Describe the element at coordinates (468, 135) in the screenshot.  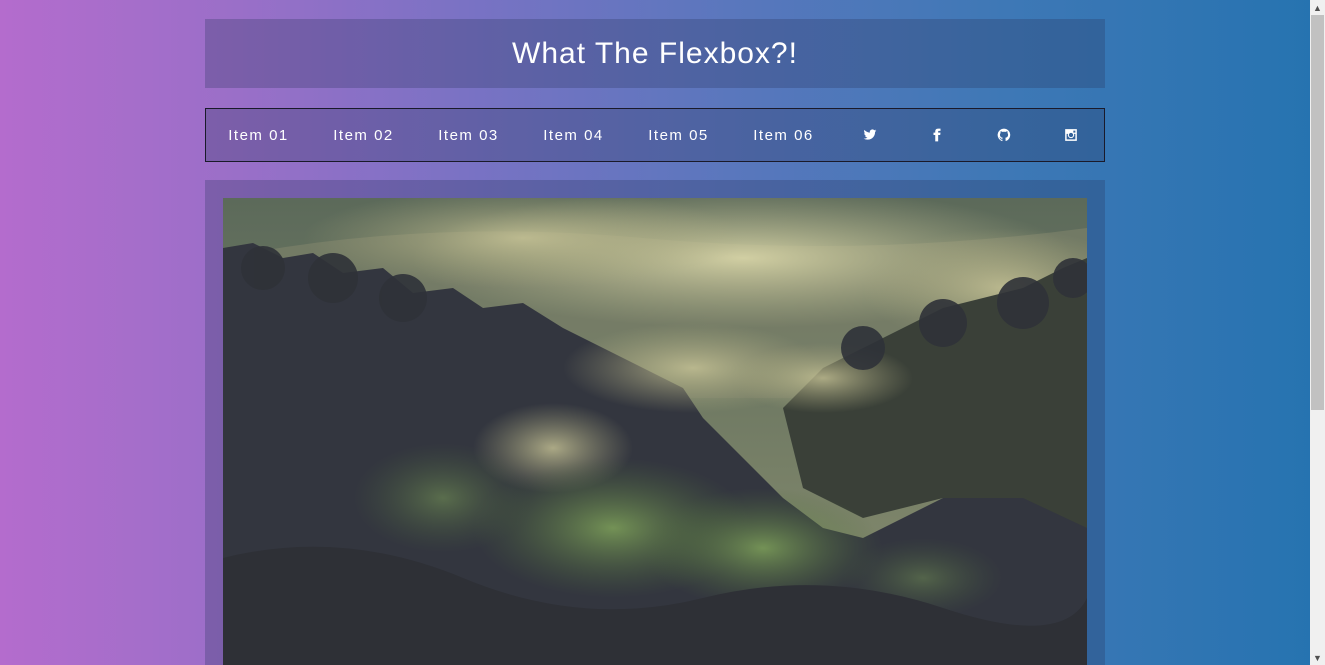
I see `nav-item-03: Item 03` at that location.